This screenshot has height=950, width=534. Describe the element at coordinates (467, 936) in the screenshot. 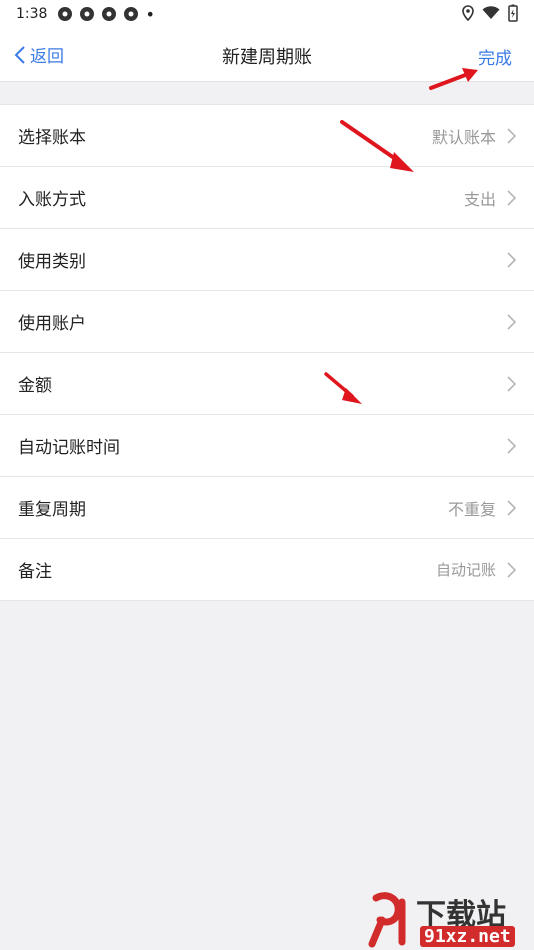

I see `watermark-url: 91xz.net` at that location.